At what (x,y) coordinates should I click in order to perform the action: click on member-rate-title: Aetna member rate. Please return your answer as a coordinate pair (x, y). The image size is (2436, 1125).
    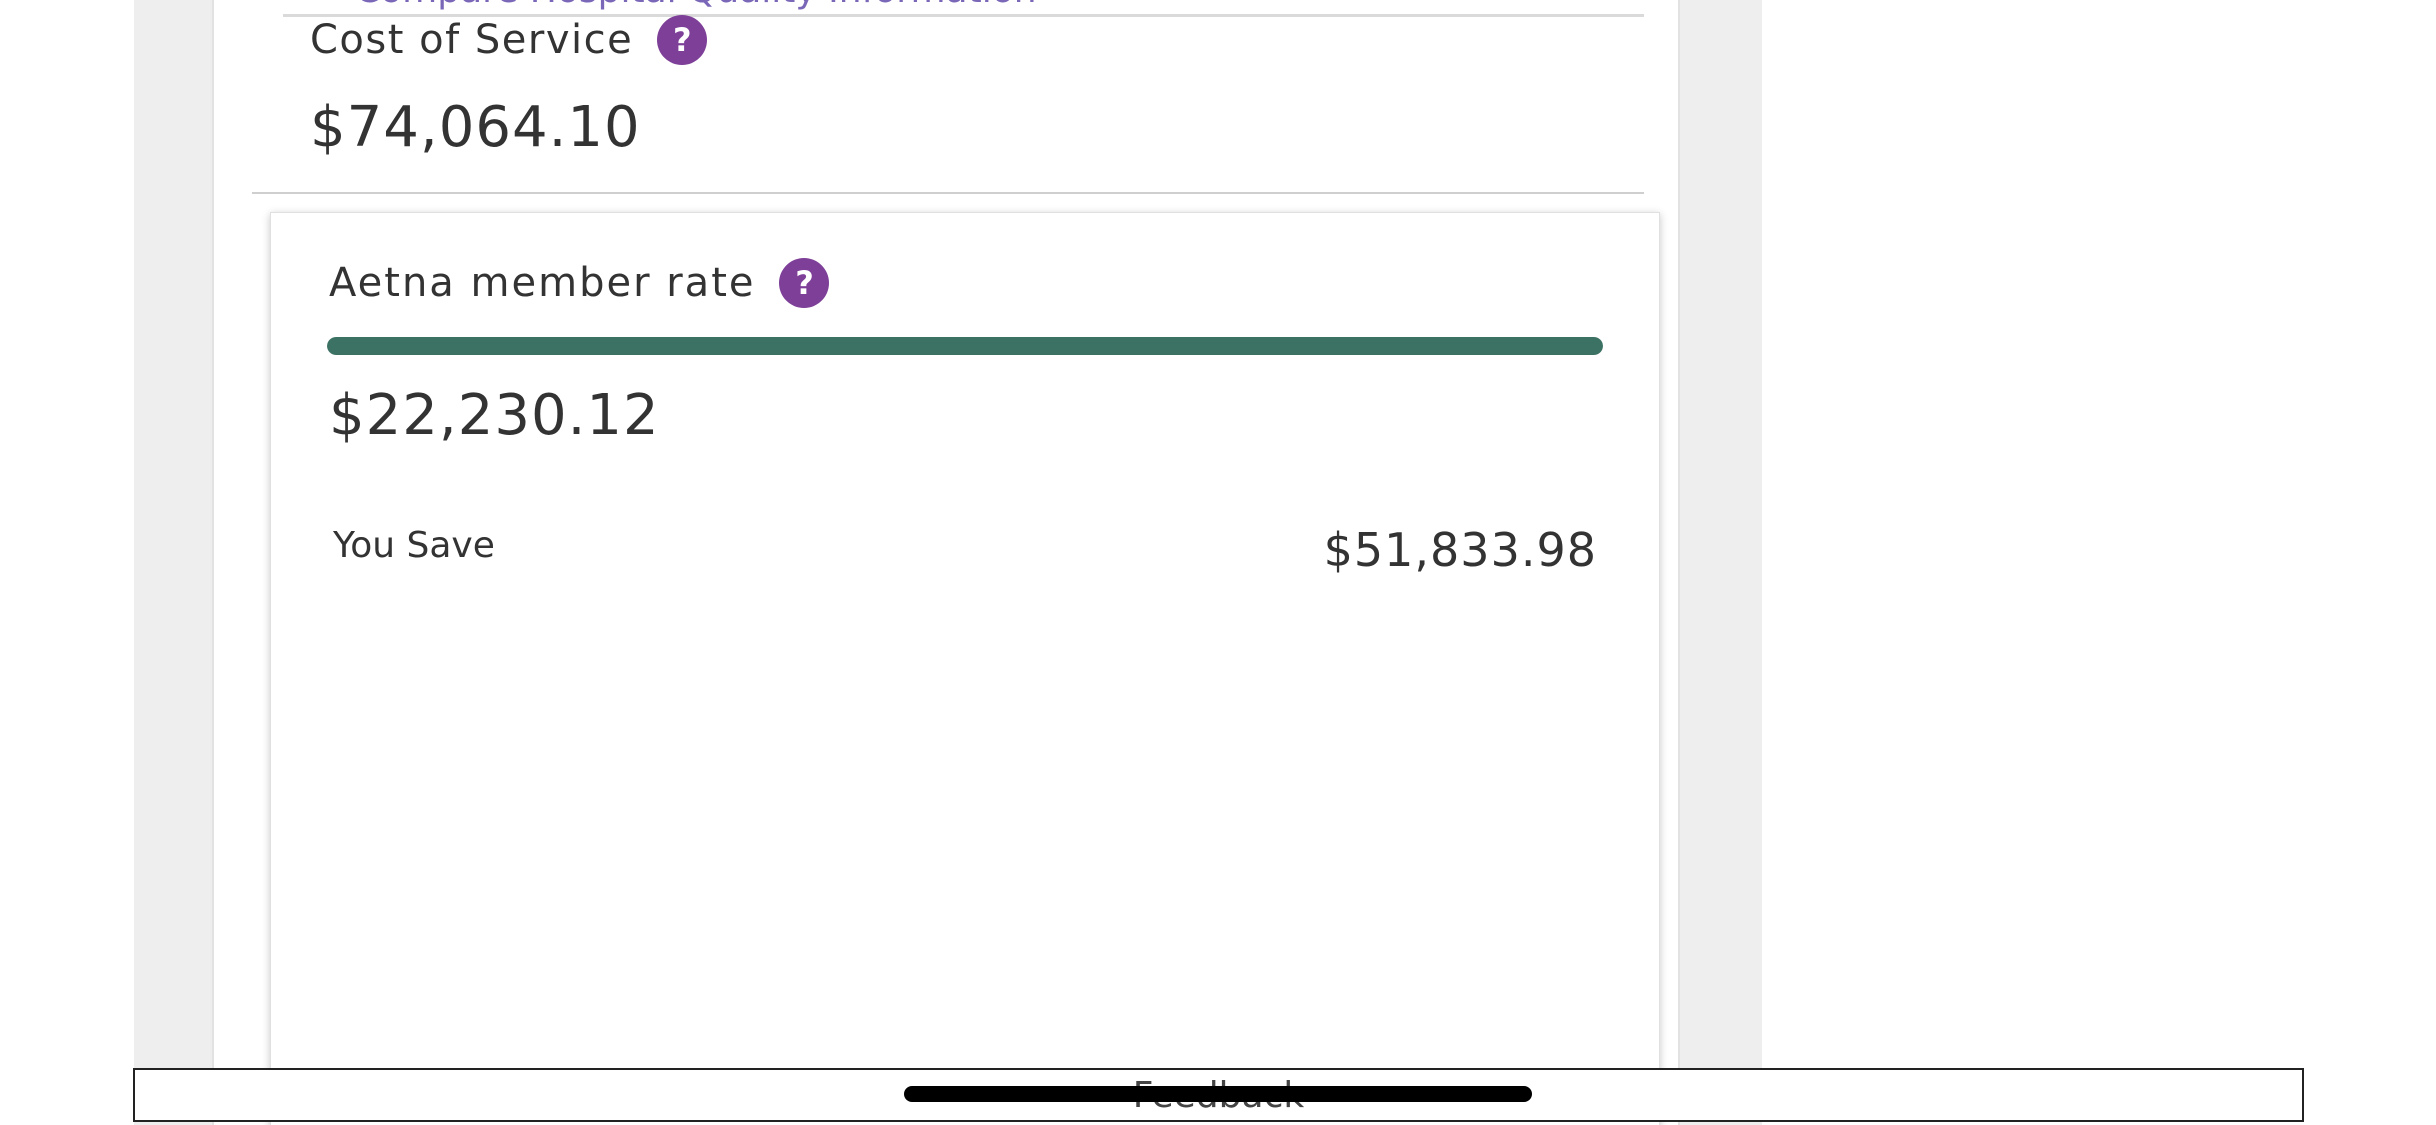
    Looking at the image, I should click on (542, 283).